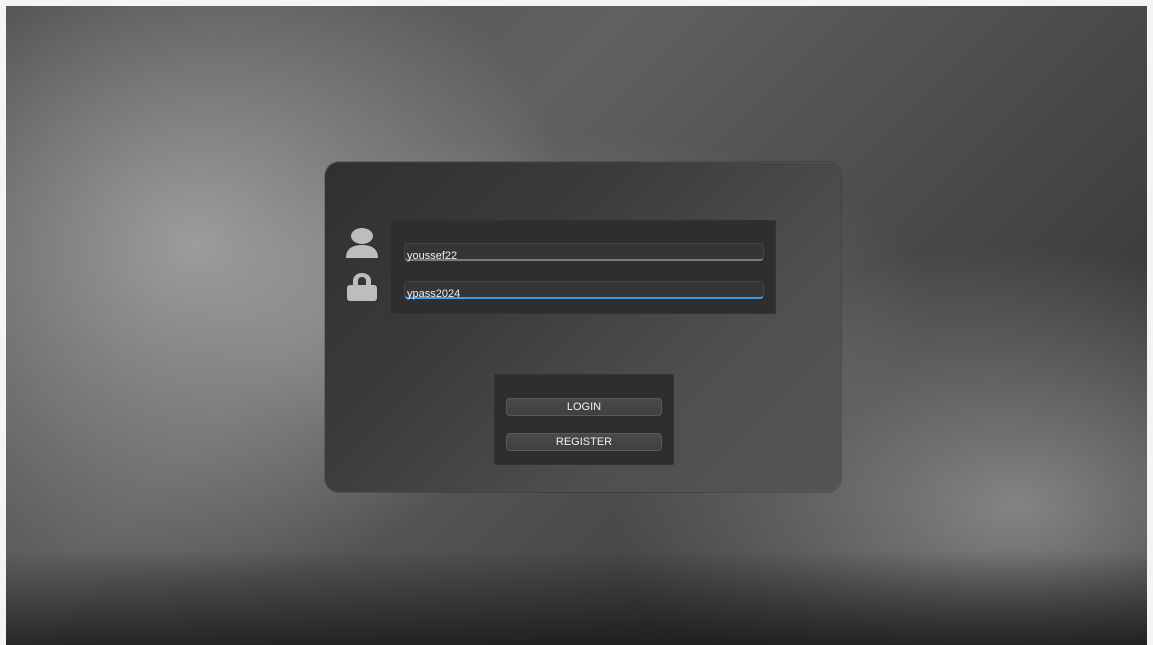 Image resolution: width=1153 pixels, height=645 pixels. What do you see at coordinates (362, 287) in the screenshot?
I see `lock-icon` at bounding box center [362, 287].